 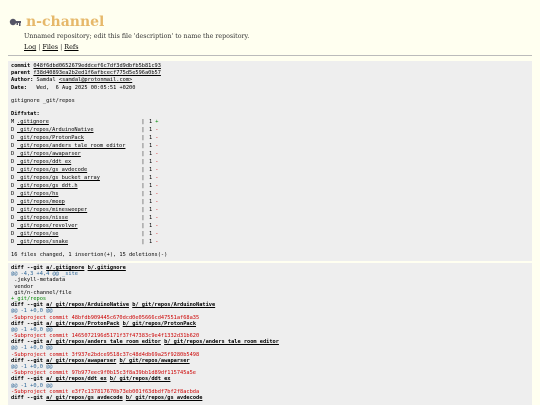 What do you see at coordinates (15, 22) in the screenshot?
I see `repo-logo-icon` at bounding box center [15, 22].